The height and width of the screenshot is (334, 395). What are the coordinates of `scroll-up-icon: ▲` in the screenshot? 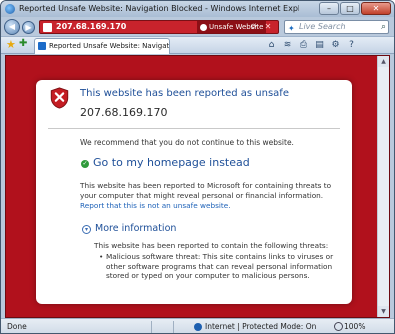 It's located at (383, 61).